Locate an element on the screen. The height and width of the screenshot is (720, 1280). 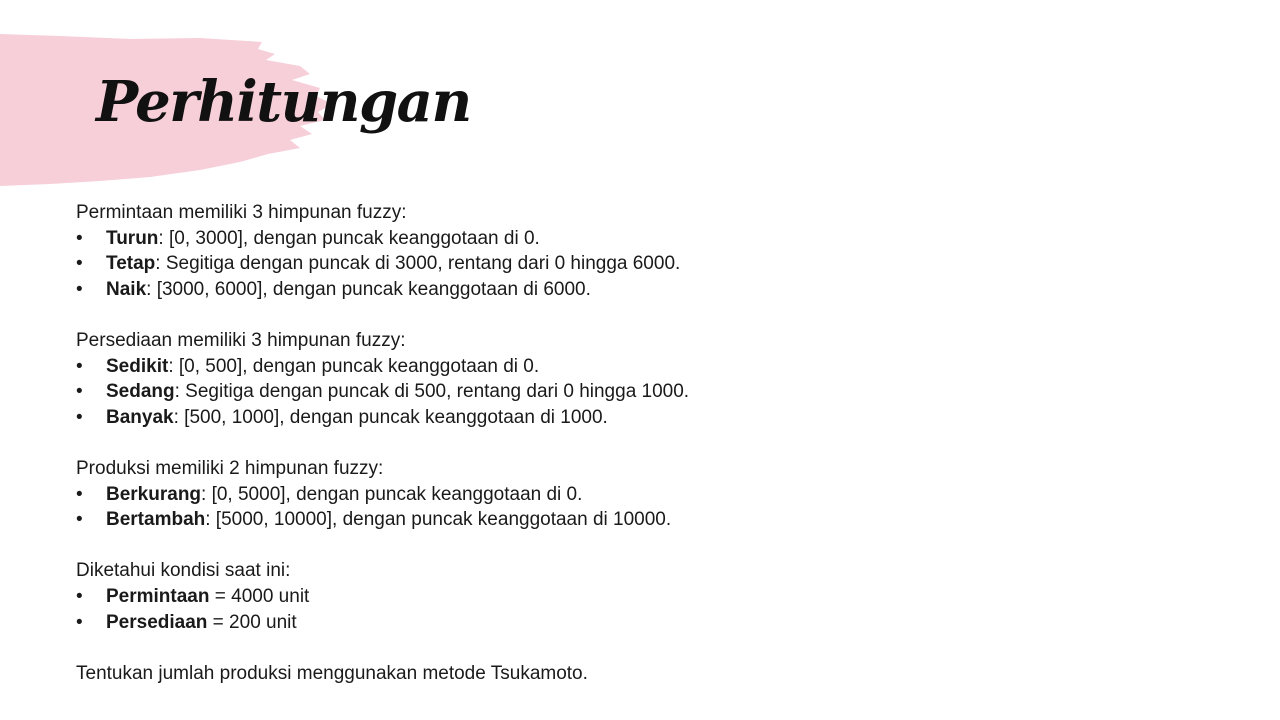
item-term: Naik is located at coordinates (126, 289).